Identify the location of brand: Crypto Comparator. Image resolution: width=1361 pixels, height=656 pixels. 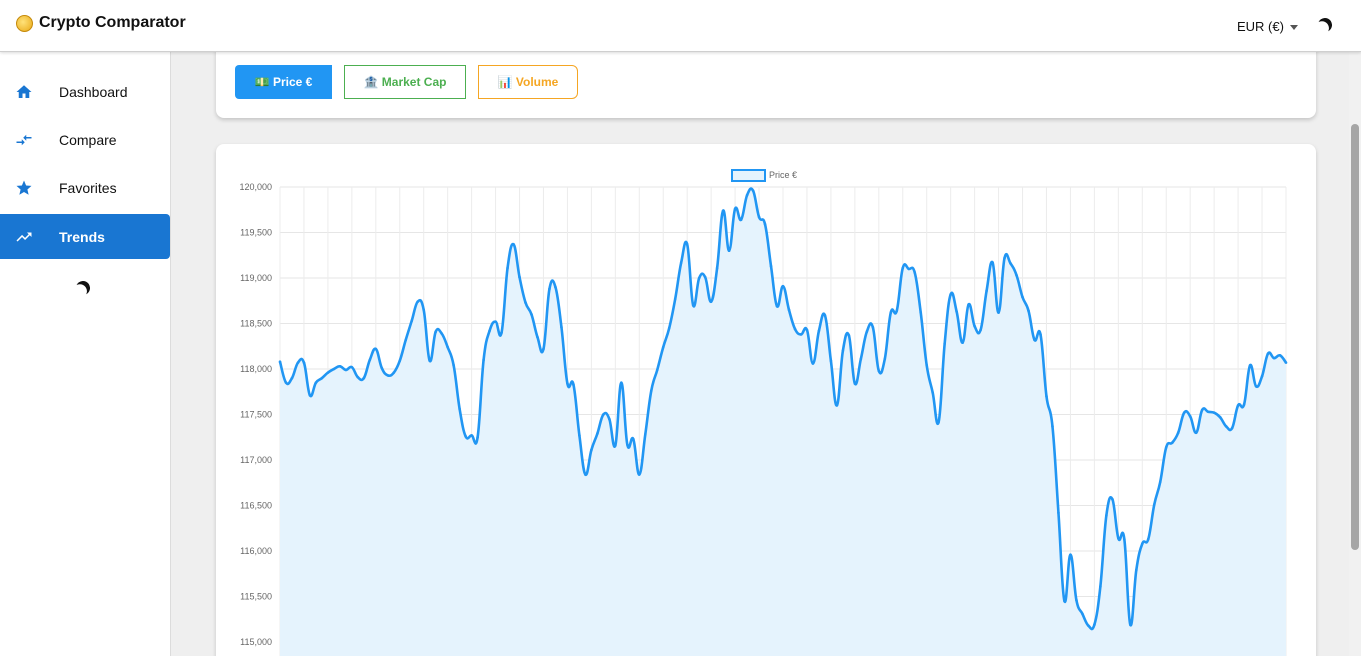
(101, 23).